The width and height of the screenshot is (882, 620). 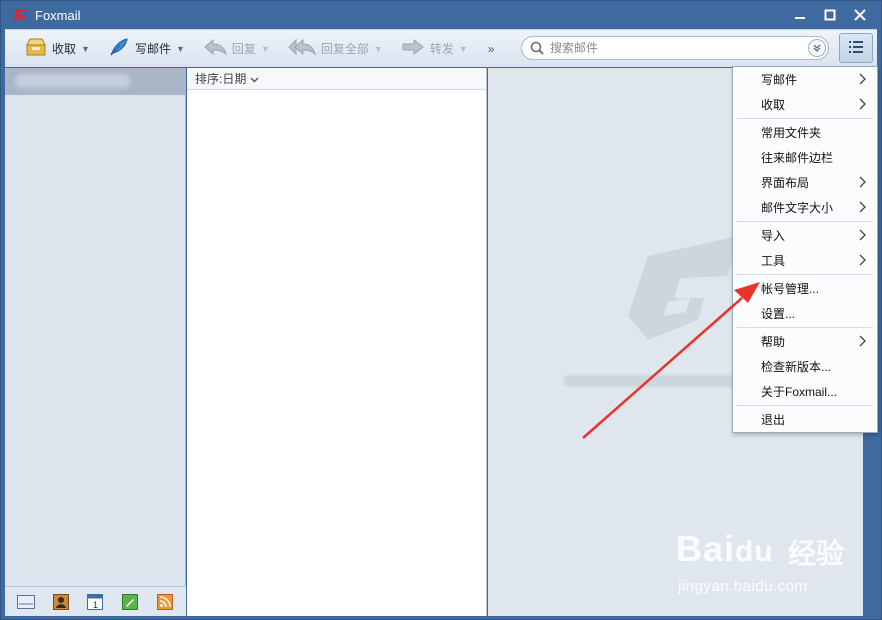 What do you see at coordinates (152, 49) in the screenshot?
I see `compose-label: 写邮件` at bounding box center [152, 49].